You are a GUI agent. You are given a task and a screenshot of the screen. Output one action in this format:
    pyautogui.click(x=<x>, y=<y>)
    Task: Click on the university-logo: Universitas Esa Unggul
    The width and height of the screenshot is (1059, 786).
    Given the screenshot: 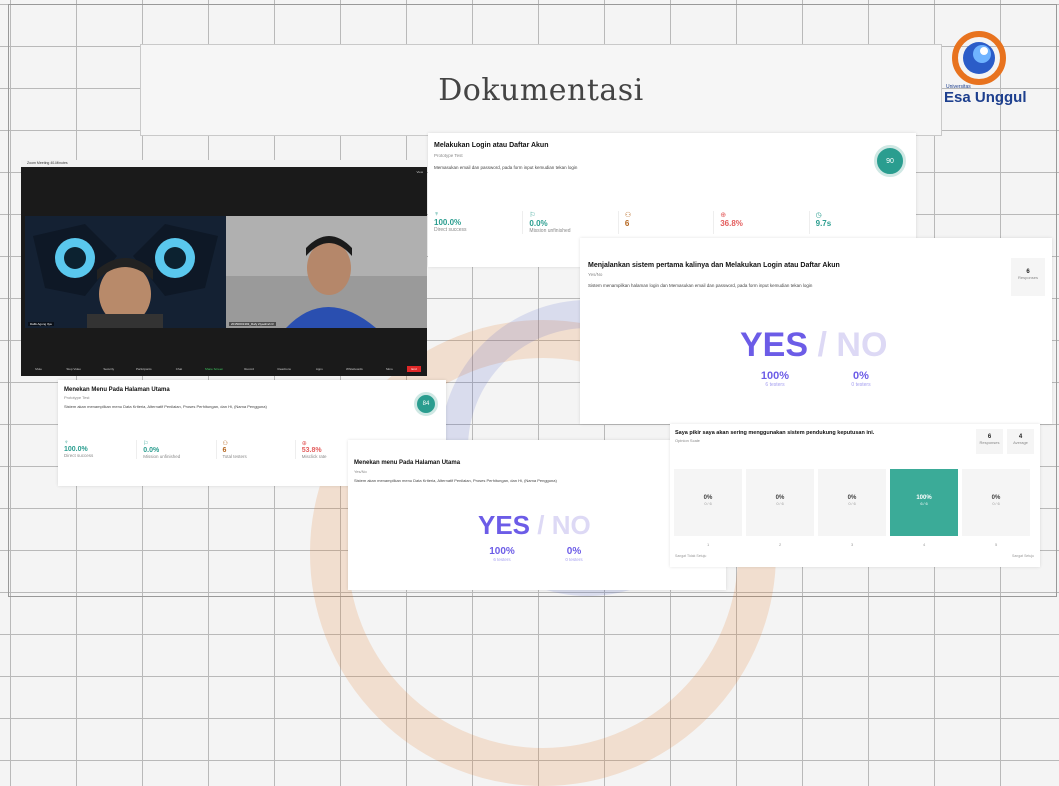 What is the action you would take?
    pyautogui.click(x=985, y=68)
    